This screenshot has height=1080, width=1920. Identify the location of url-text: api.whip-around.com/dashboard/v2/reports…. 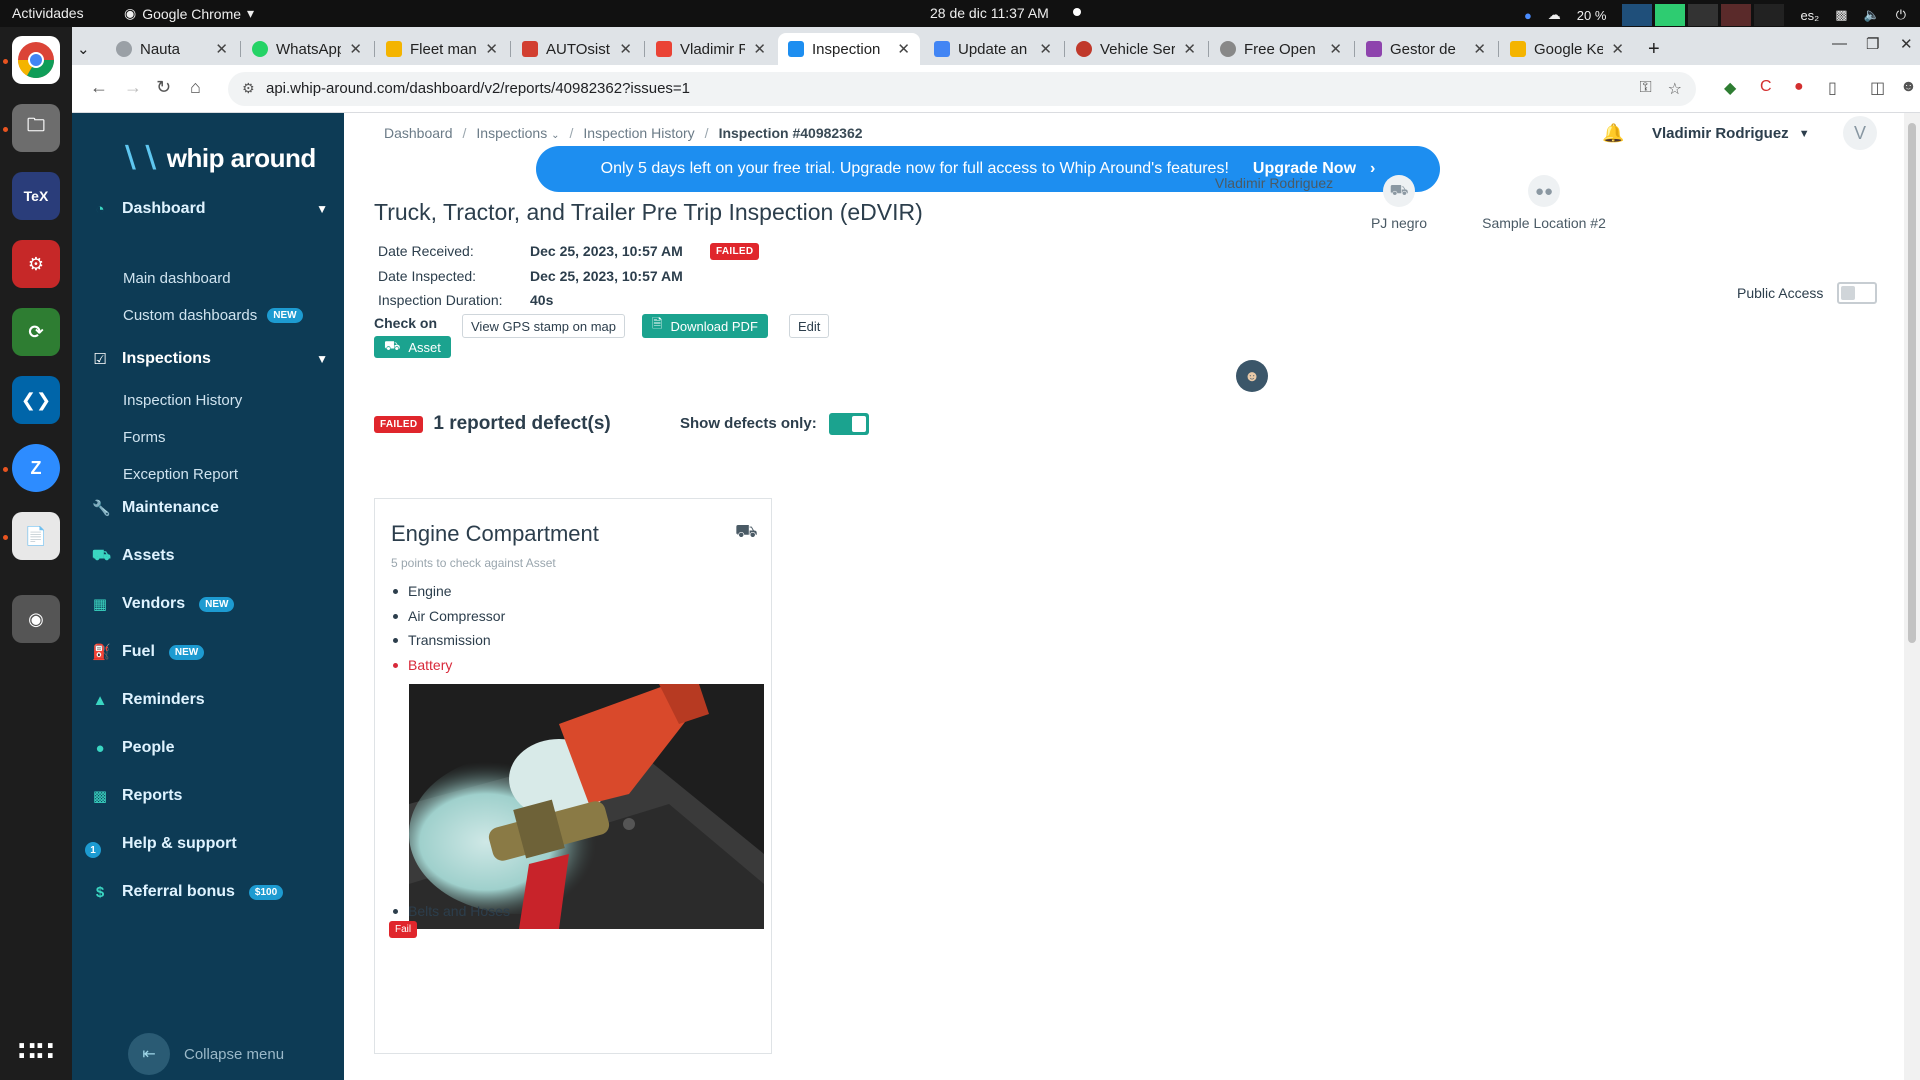
(478, 88).